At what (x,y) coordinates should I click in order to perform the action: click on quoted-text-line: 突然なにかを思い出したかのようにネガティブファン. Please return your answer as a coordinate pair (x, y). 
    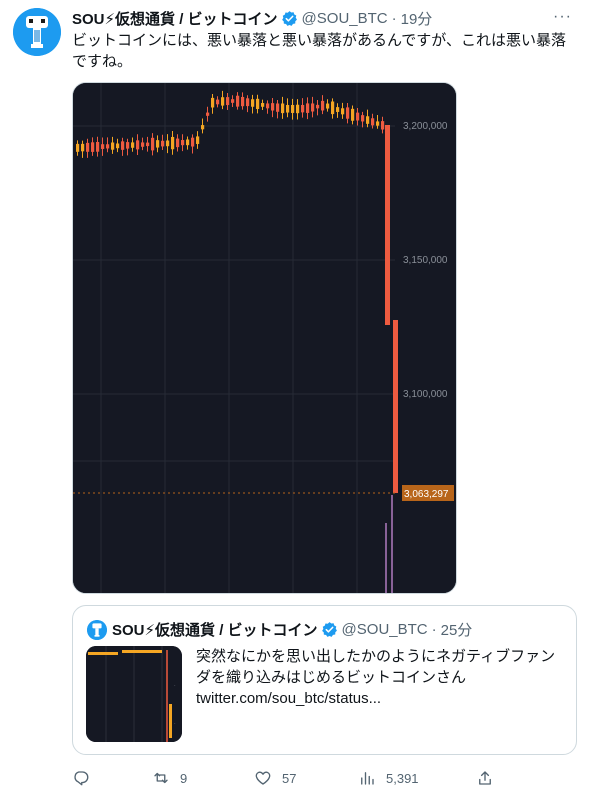
    Looking at the image, I should click on (376, 656).